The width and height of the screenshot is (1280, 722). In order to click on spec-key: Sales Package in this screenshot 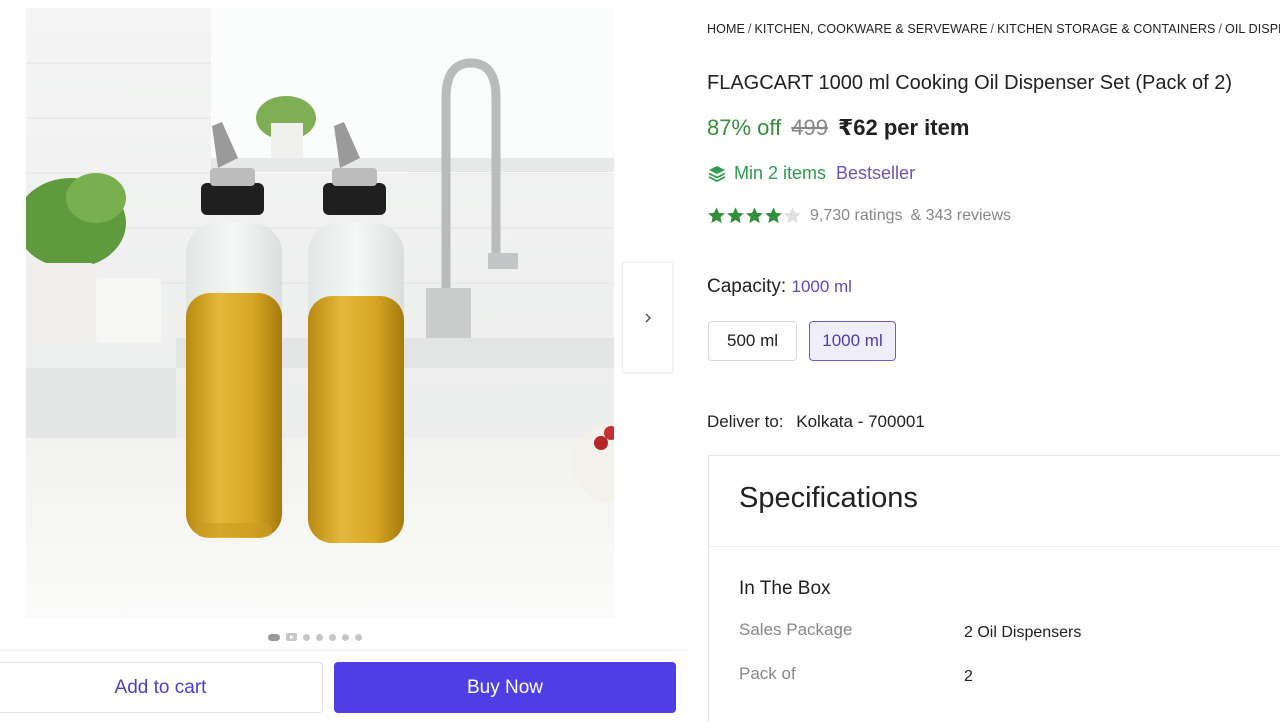, I will do `click(796, 629)`.